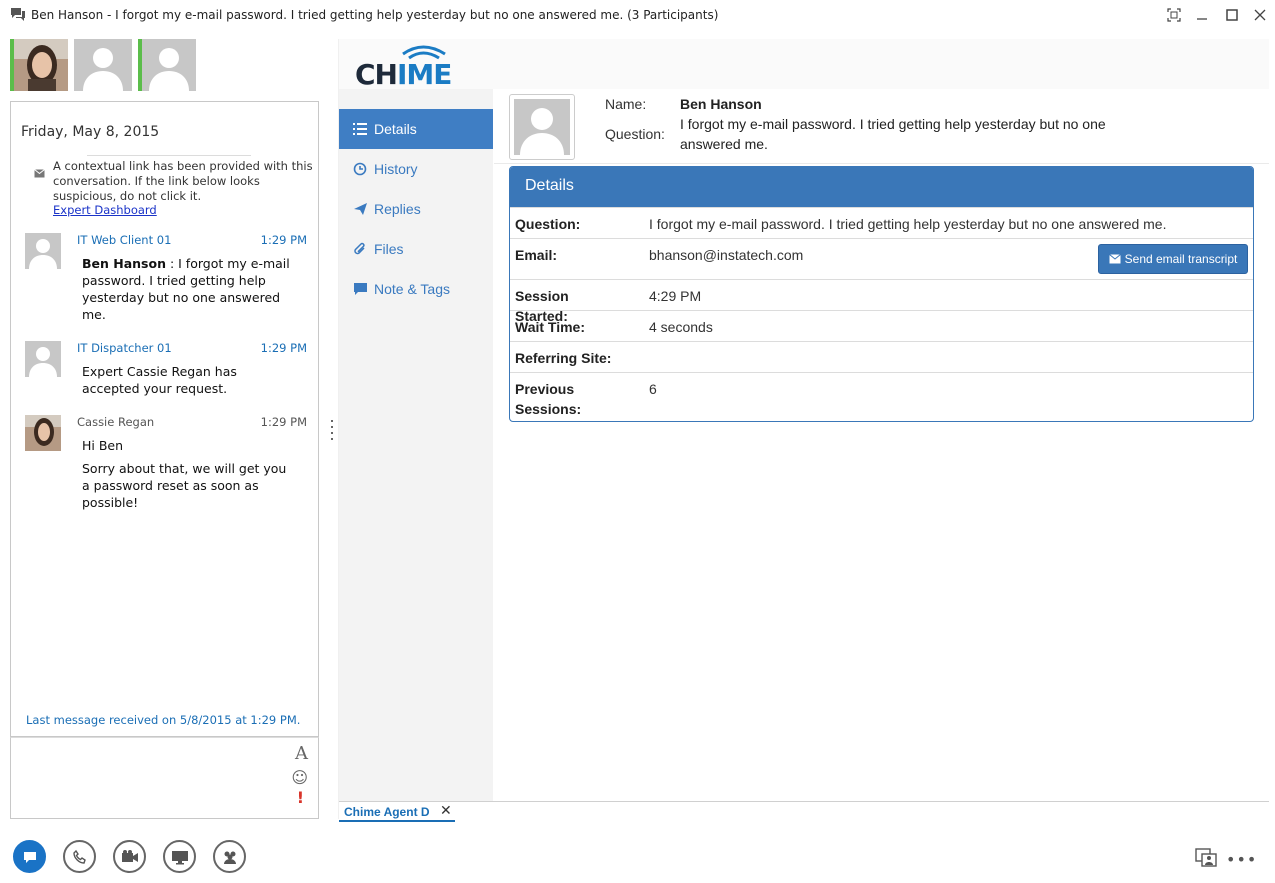 Image resolution: width=1275 pixels, height=883 pixels. I want to click on message-sender: IT Web Client 01, so click(124, 240).